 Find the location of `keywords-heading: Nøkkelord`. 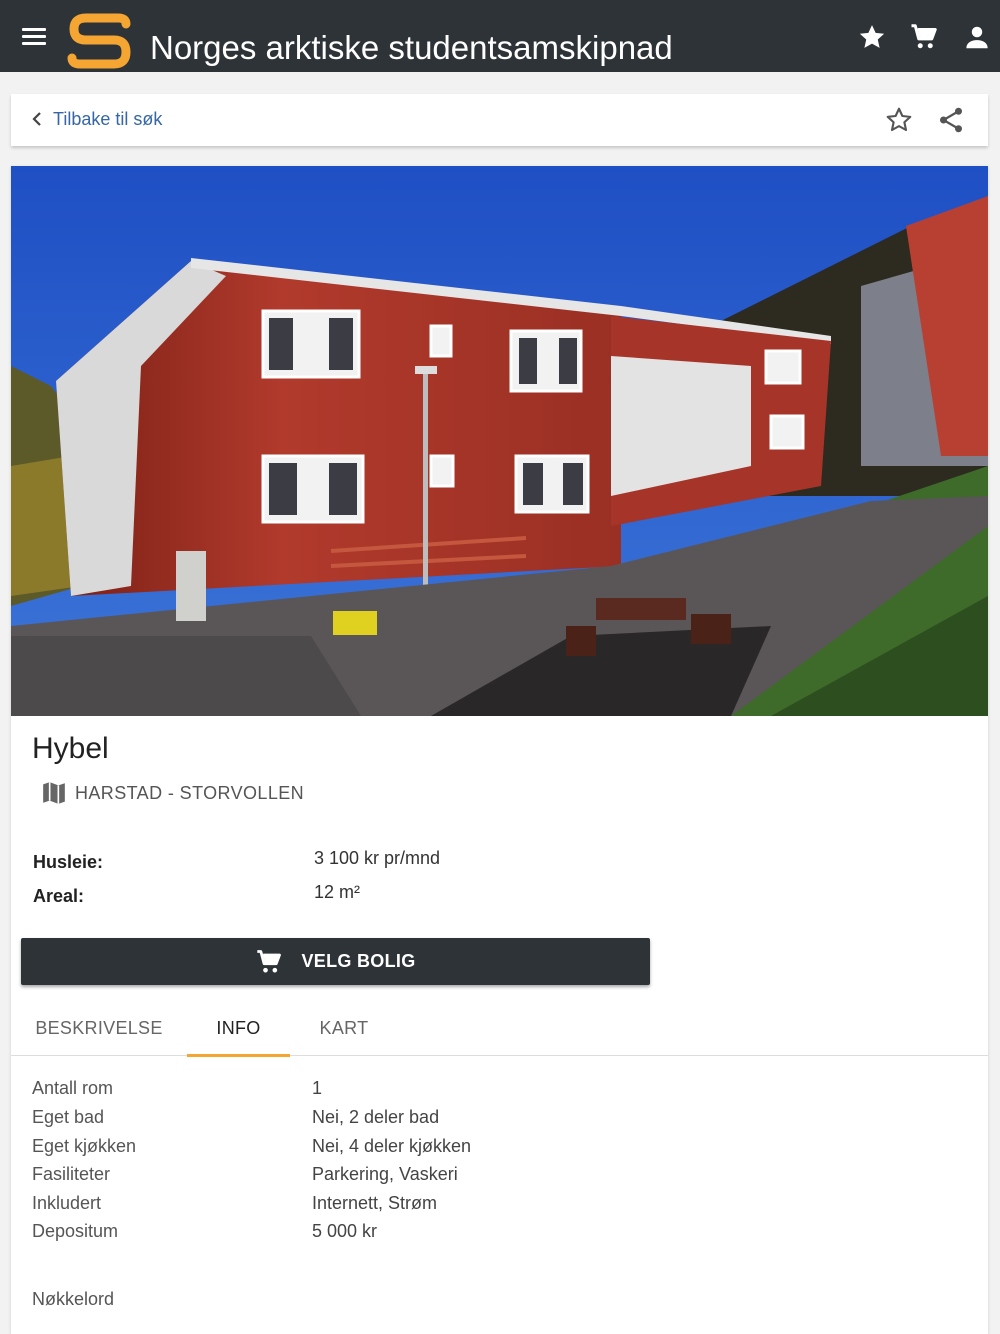

keywords-heading: Nøkkelord is located at coordinates (73, 1299).